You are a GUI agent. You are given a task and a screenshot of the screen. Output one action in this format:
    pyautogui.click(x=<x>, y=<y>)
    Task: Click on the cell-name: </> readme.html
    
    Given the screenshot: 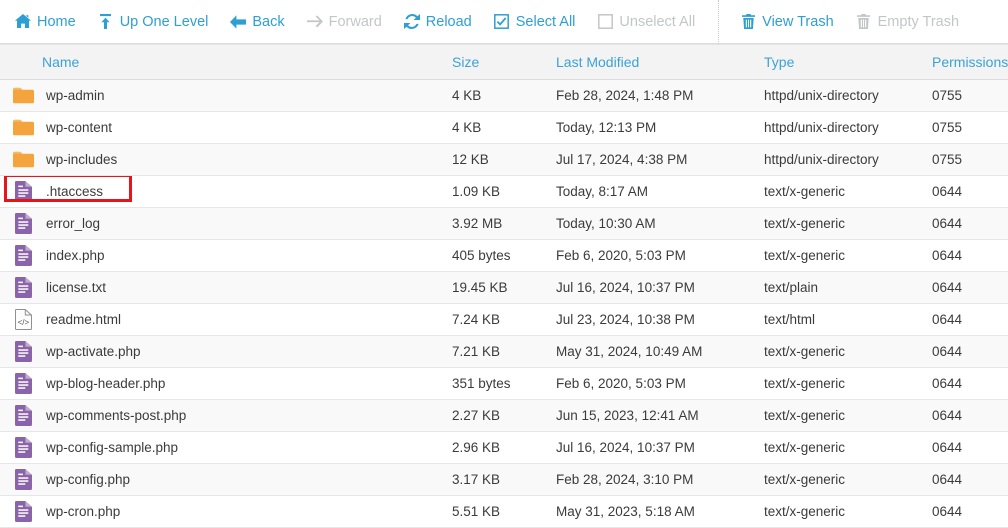 What is the action you would take?
    pyautogui.click(x=222, y=319)
    